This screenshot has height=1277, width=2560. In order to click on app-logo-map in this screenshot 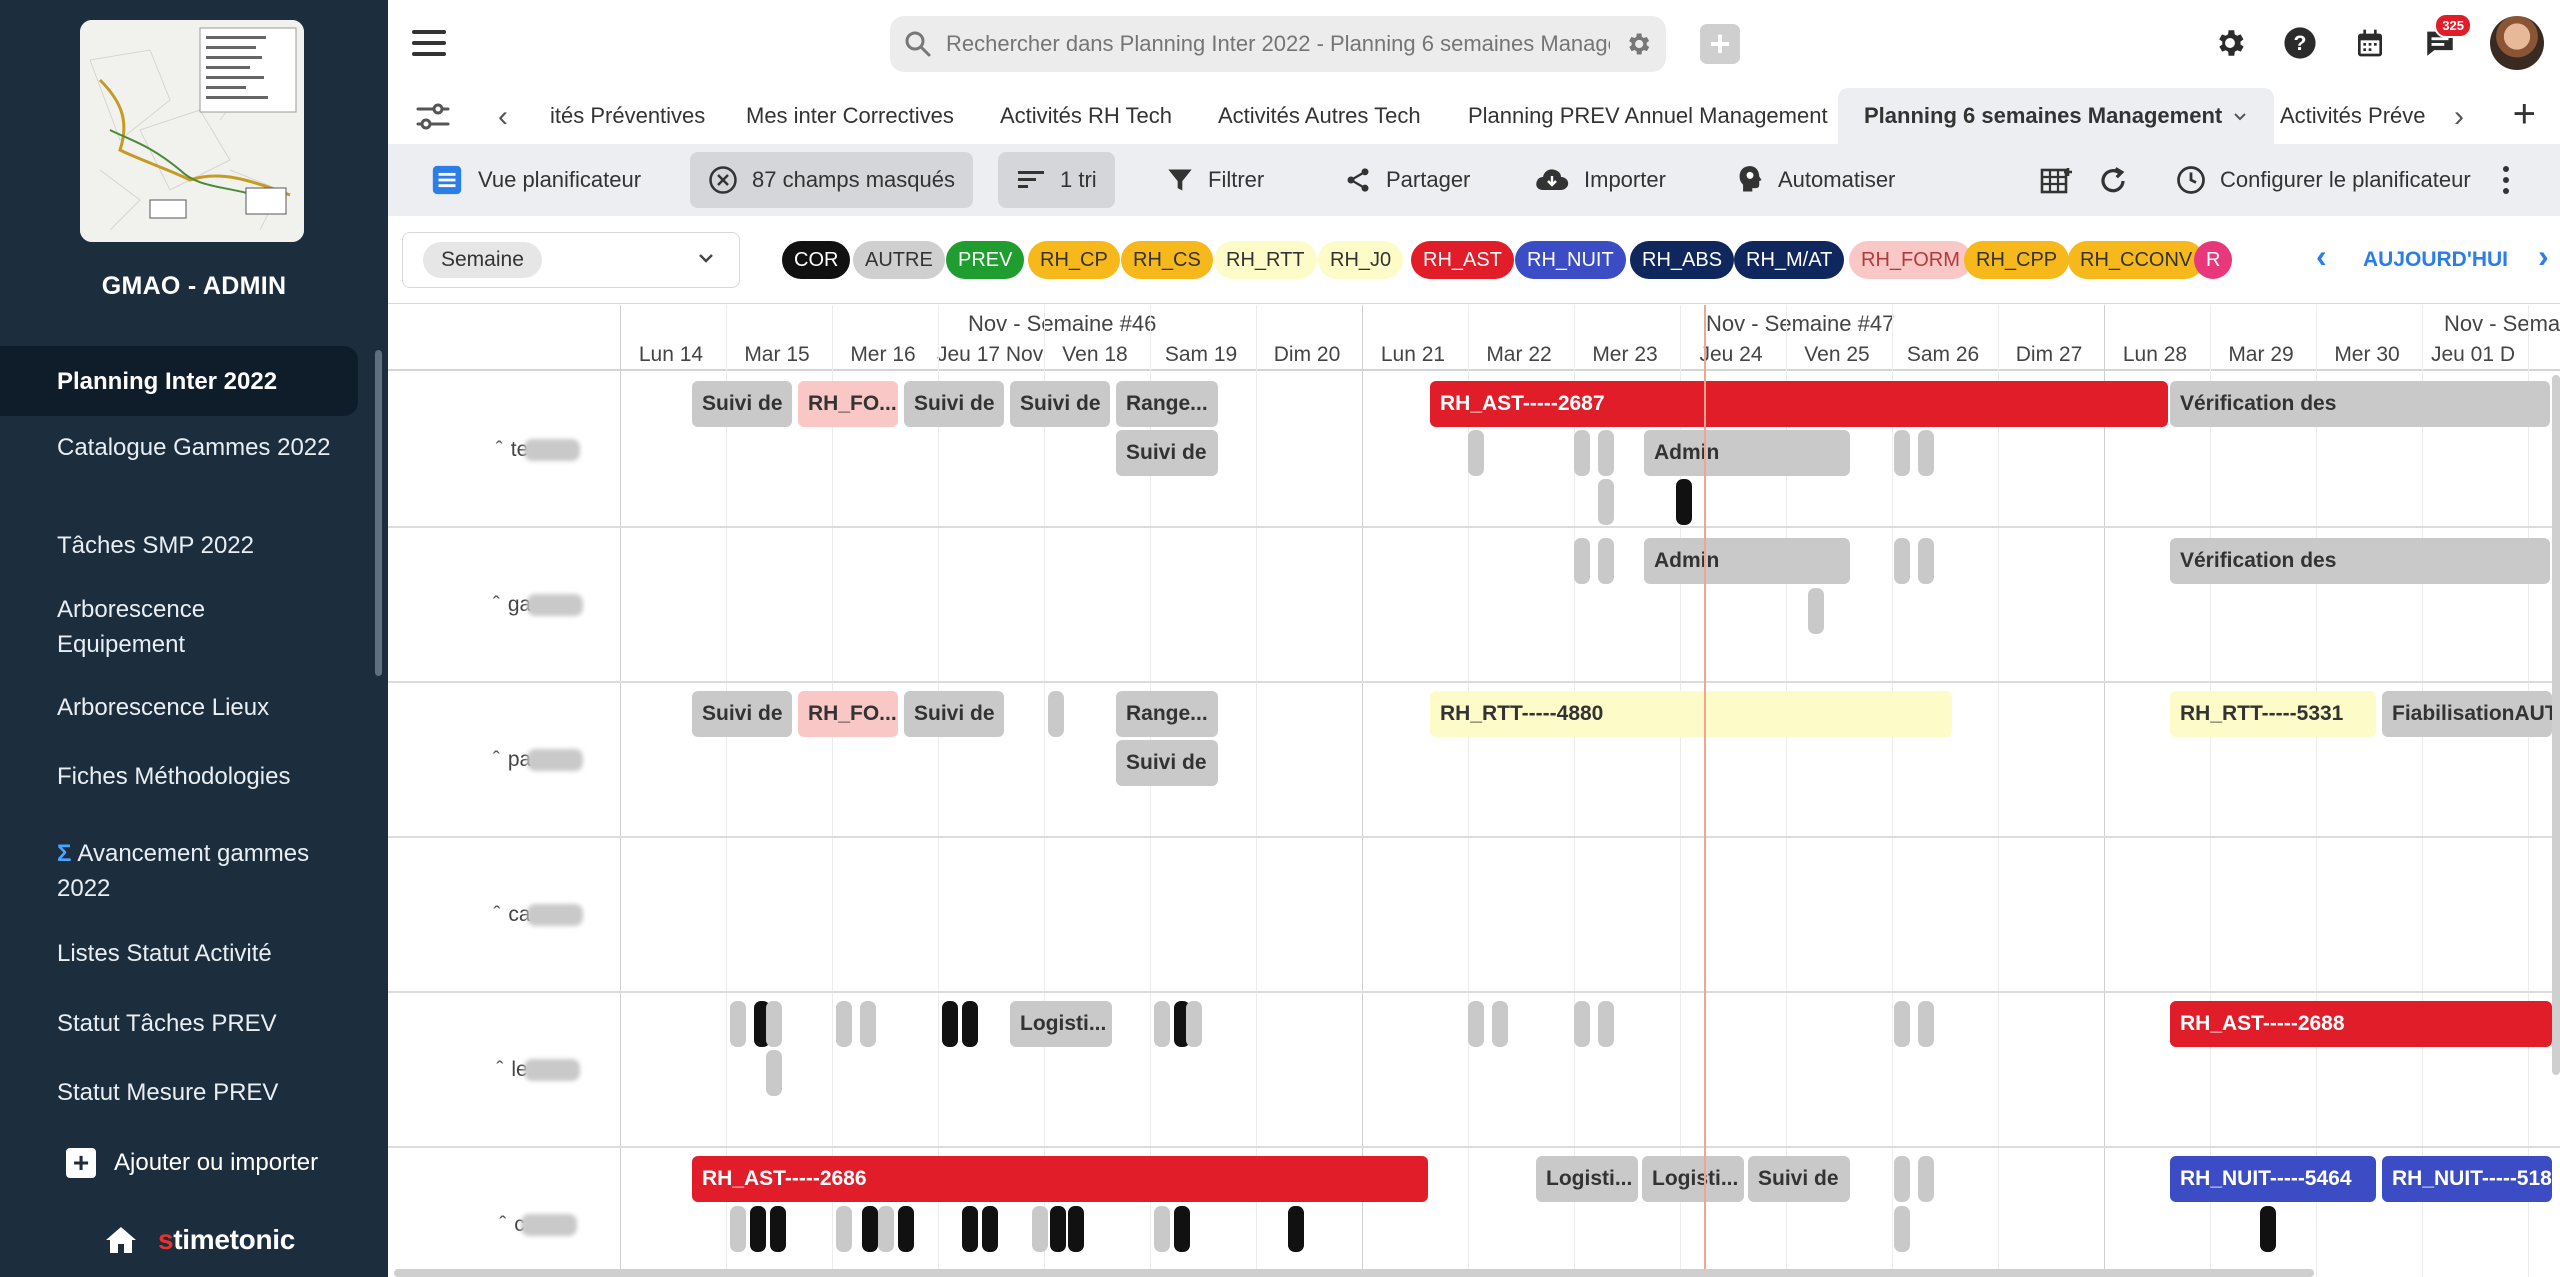, I will do `click(192, 131)`.